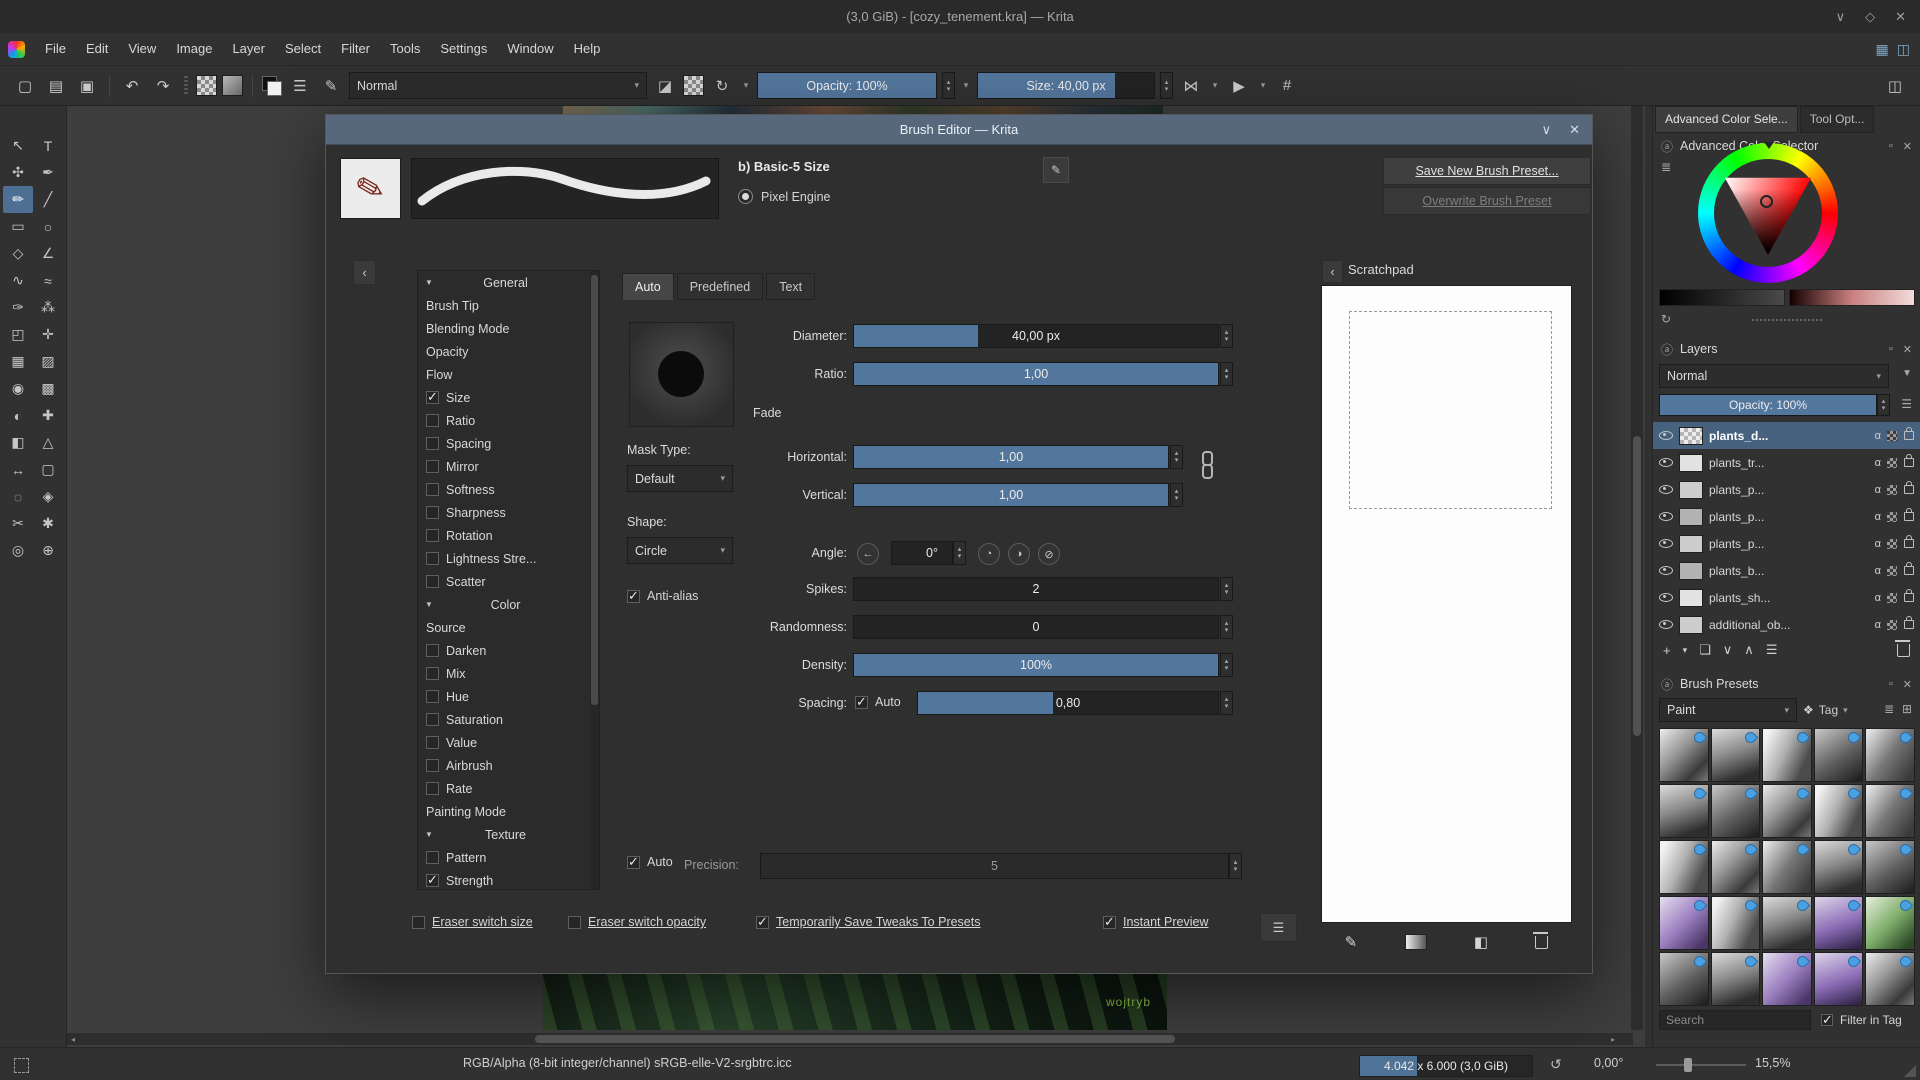 Image resolution: width=1920 pixels, height=1080 pixels. I want to click on angle-flip-h-icon: ◔, so click(989, 554).